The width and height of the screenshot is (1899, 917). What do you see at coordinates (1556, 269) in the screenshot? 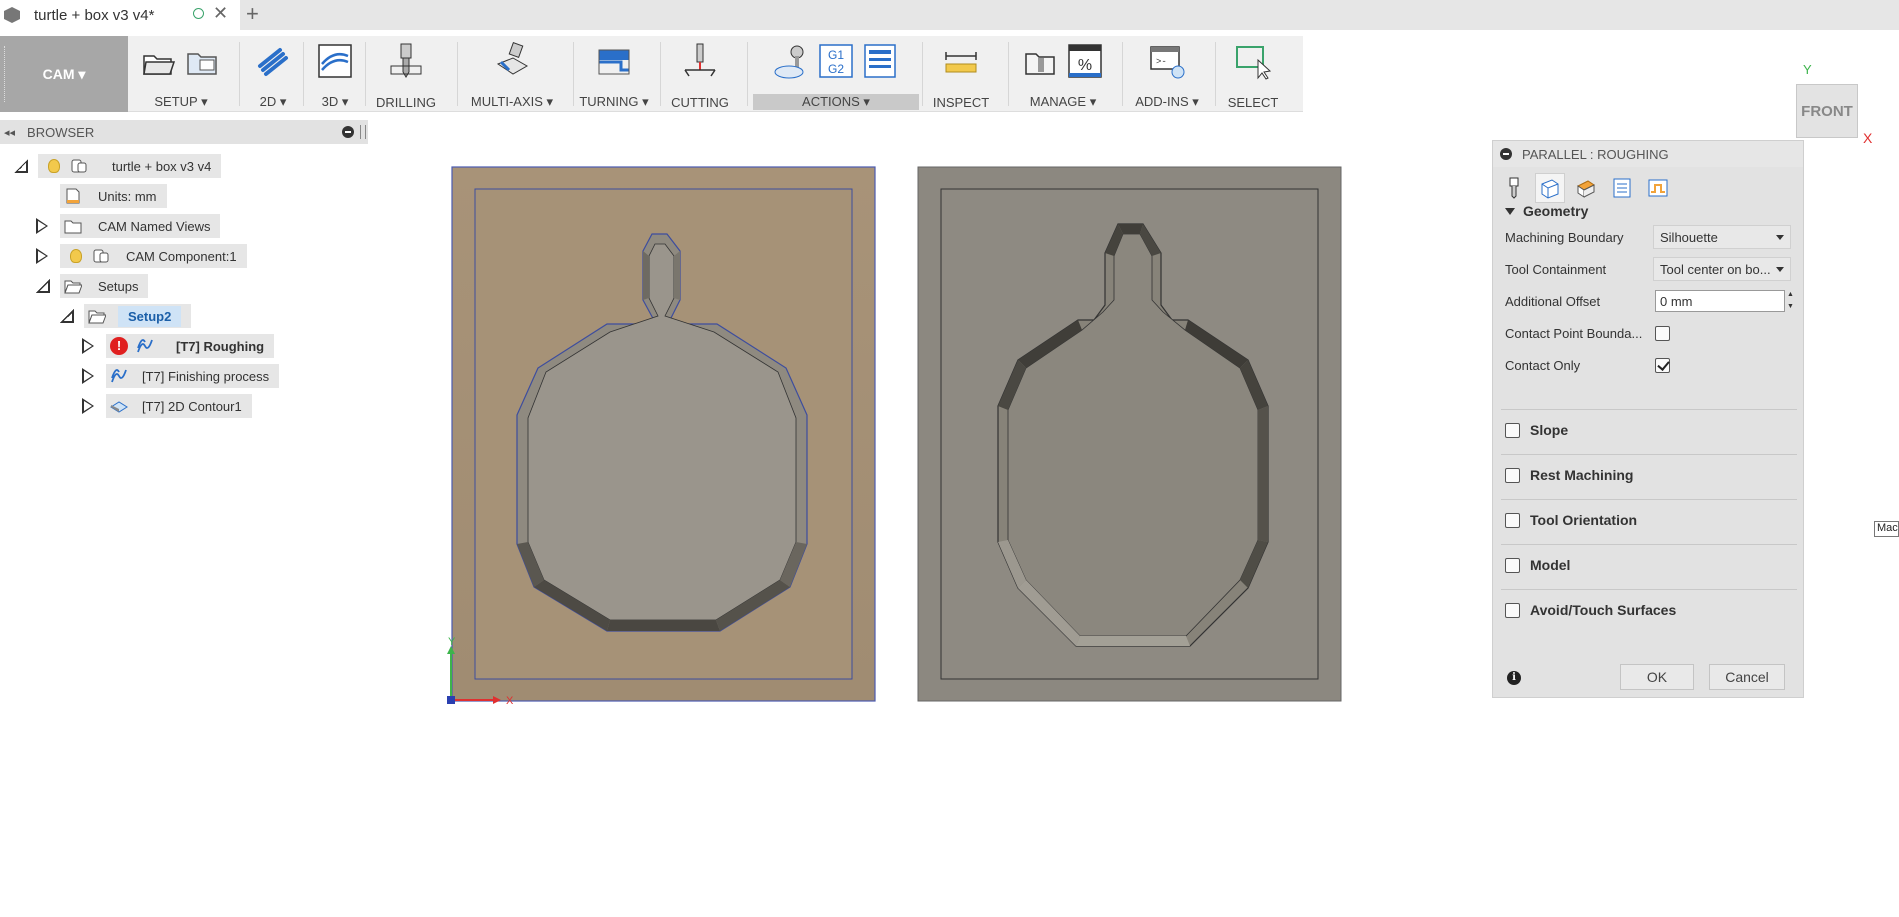
I see `tool-containment-label: Tool Containment` at bounding box center [1556, 269].